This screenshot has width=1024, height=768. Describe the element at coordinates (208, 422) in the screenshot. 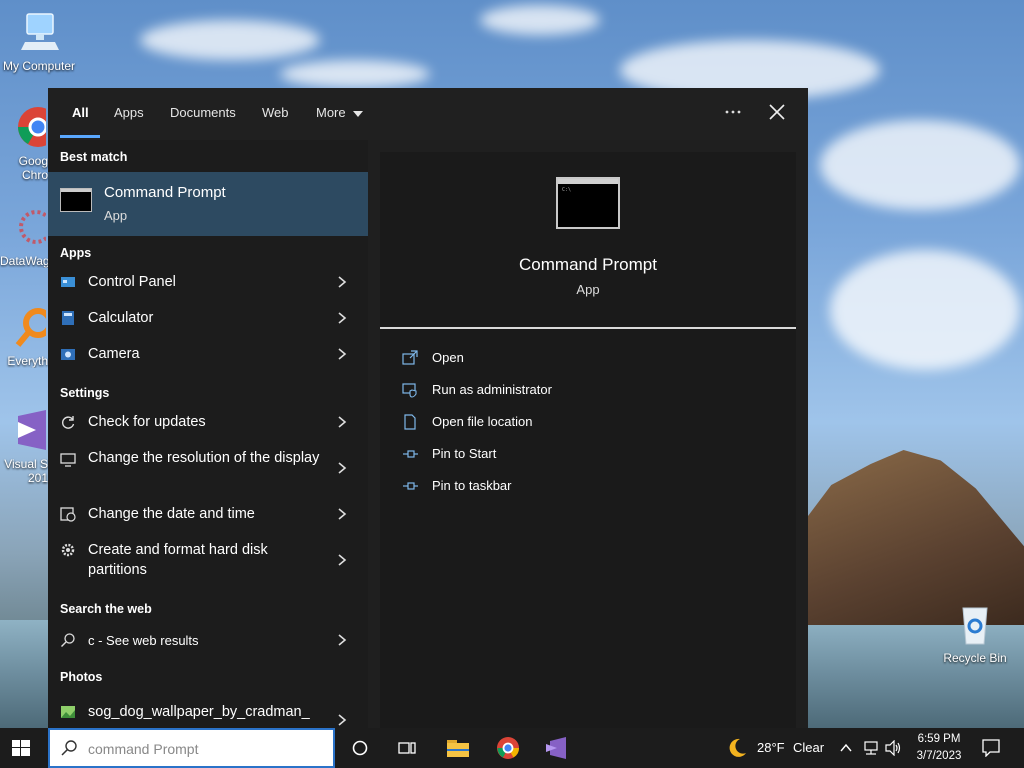

I see `list-item-check-for-updates: Check for updates` at that location.